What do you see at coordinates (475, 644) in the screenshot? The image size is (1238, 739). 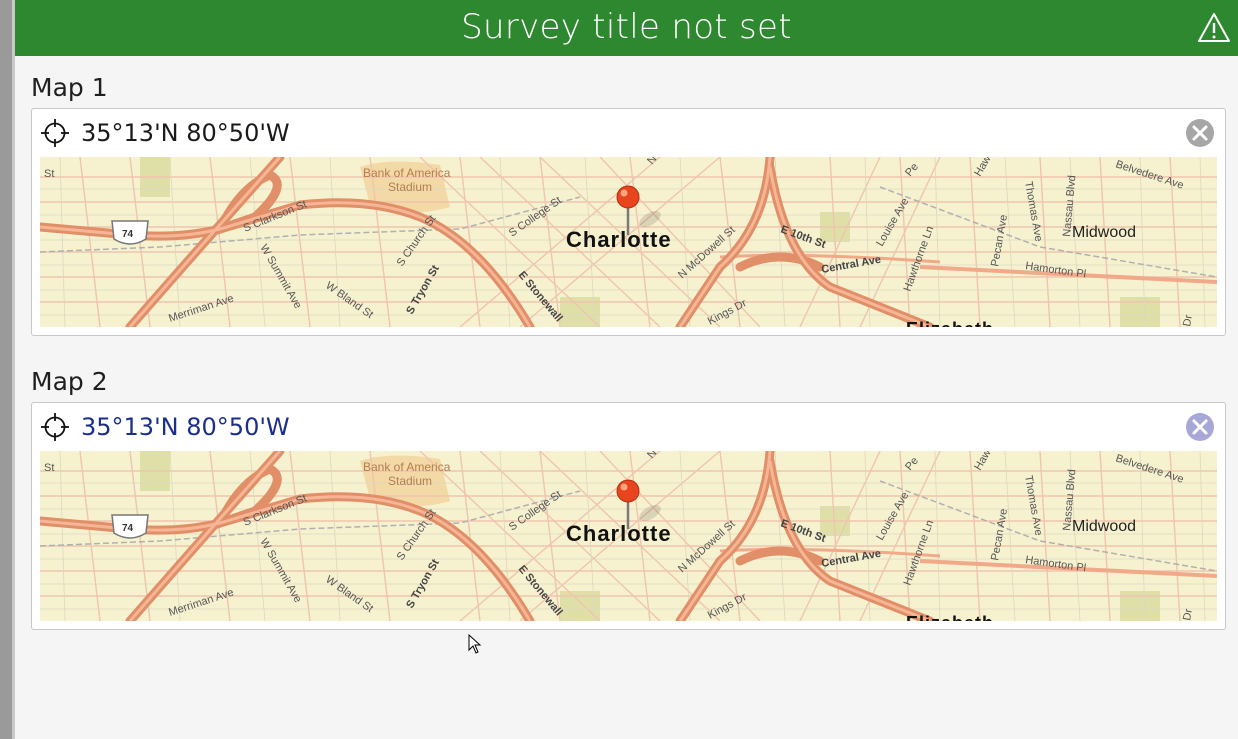 I see `mouse-cursor-icon` at bounding box center [475, 644].